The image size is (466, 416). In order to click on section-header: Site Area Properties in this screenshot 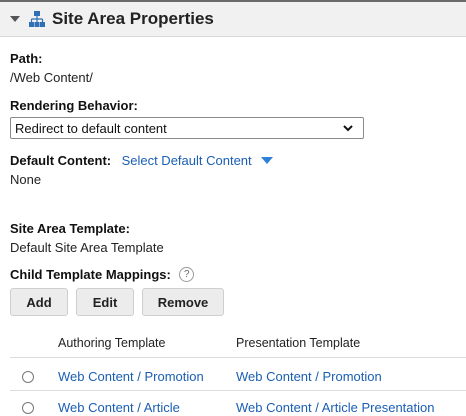, I will do `click(233, 19)`.